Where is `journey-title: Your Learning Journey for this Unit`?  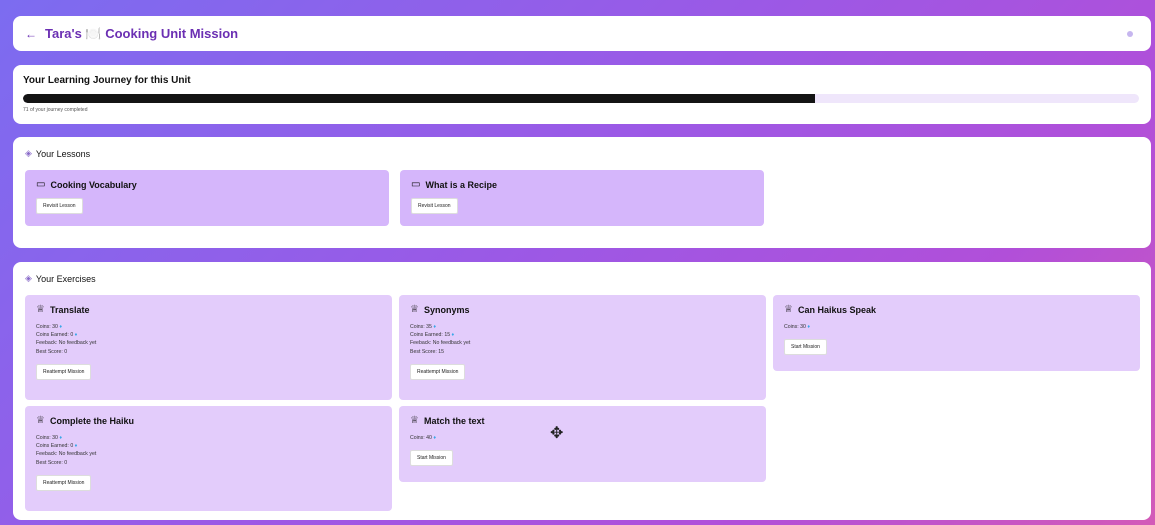
journey-title: Your Learning Journey for this Unit is located at coordinates (107, 80).